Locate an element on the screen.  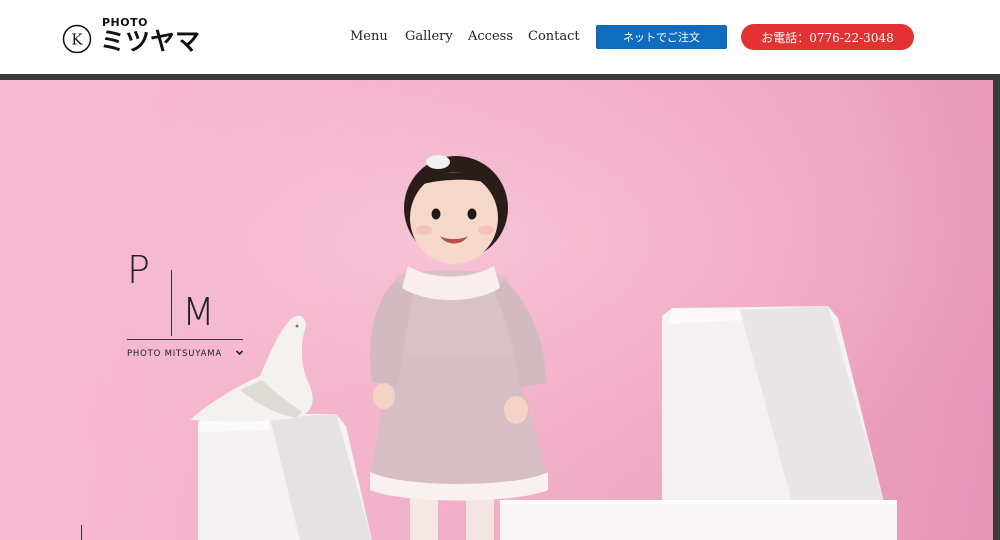
pm-logo-p: P is located at coordinates (138, 270).